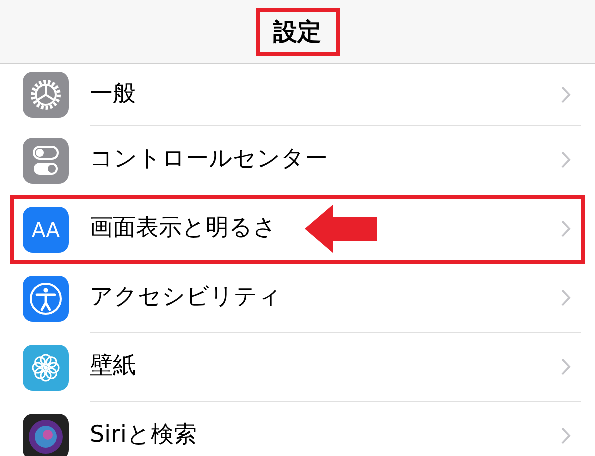  I want to click on flower-icon, so click(46, 367).